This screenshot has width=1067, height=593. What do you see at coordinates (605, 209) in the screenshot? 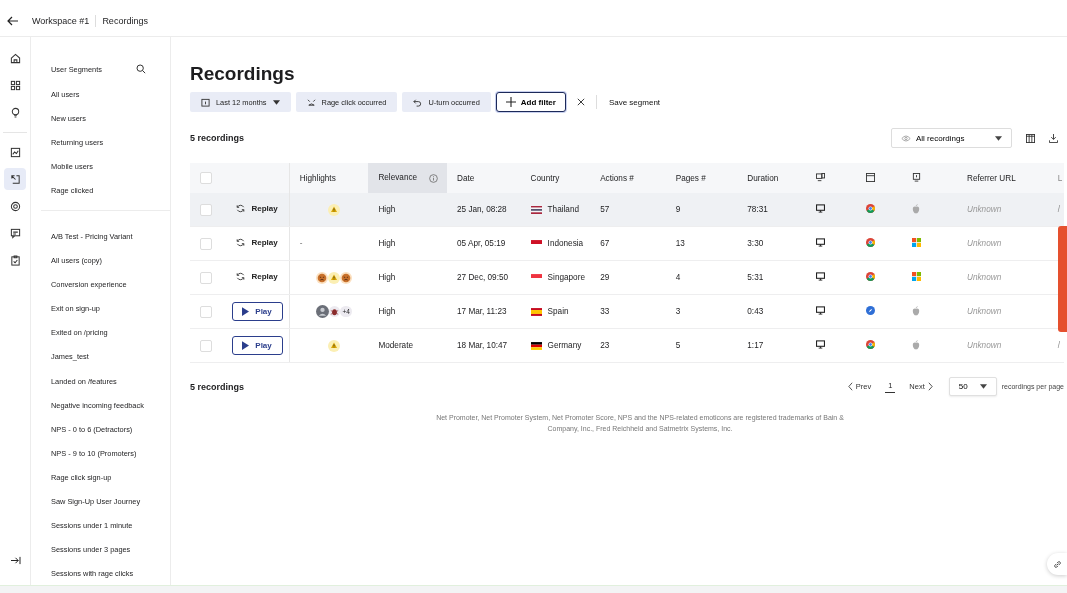
I see `table-cell: 57` at bounding box center [605, 209].